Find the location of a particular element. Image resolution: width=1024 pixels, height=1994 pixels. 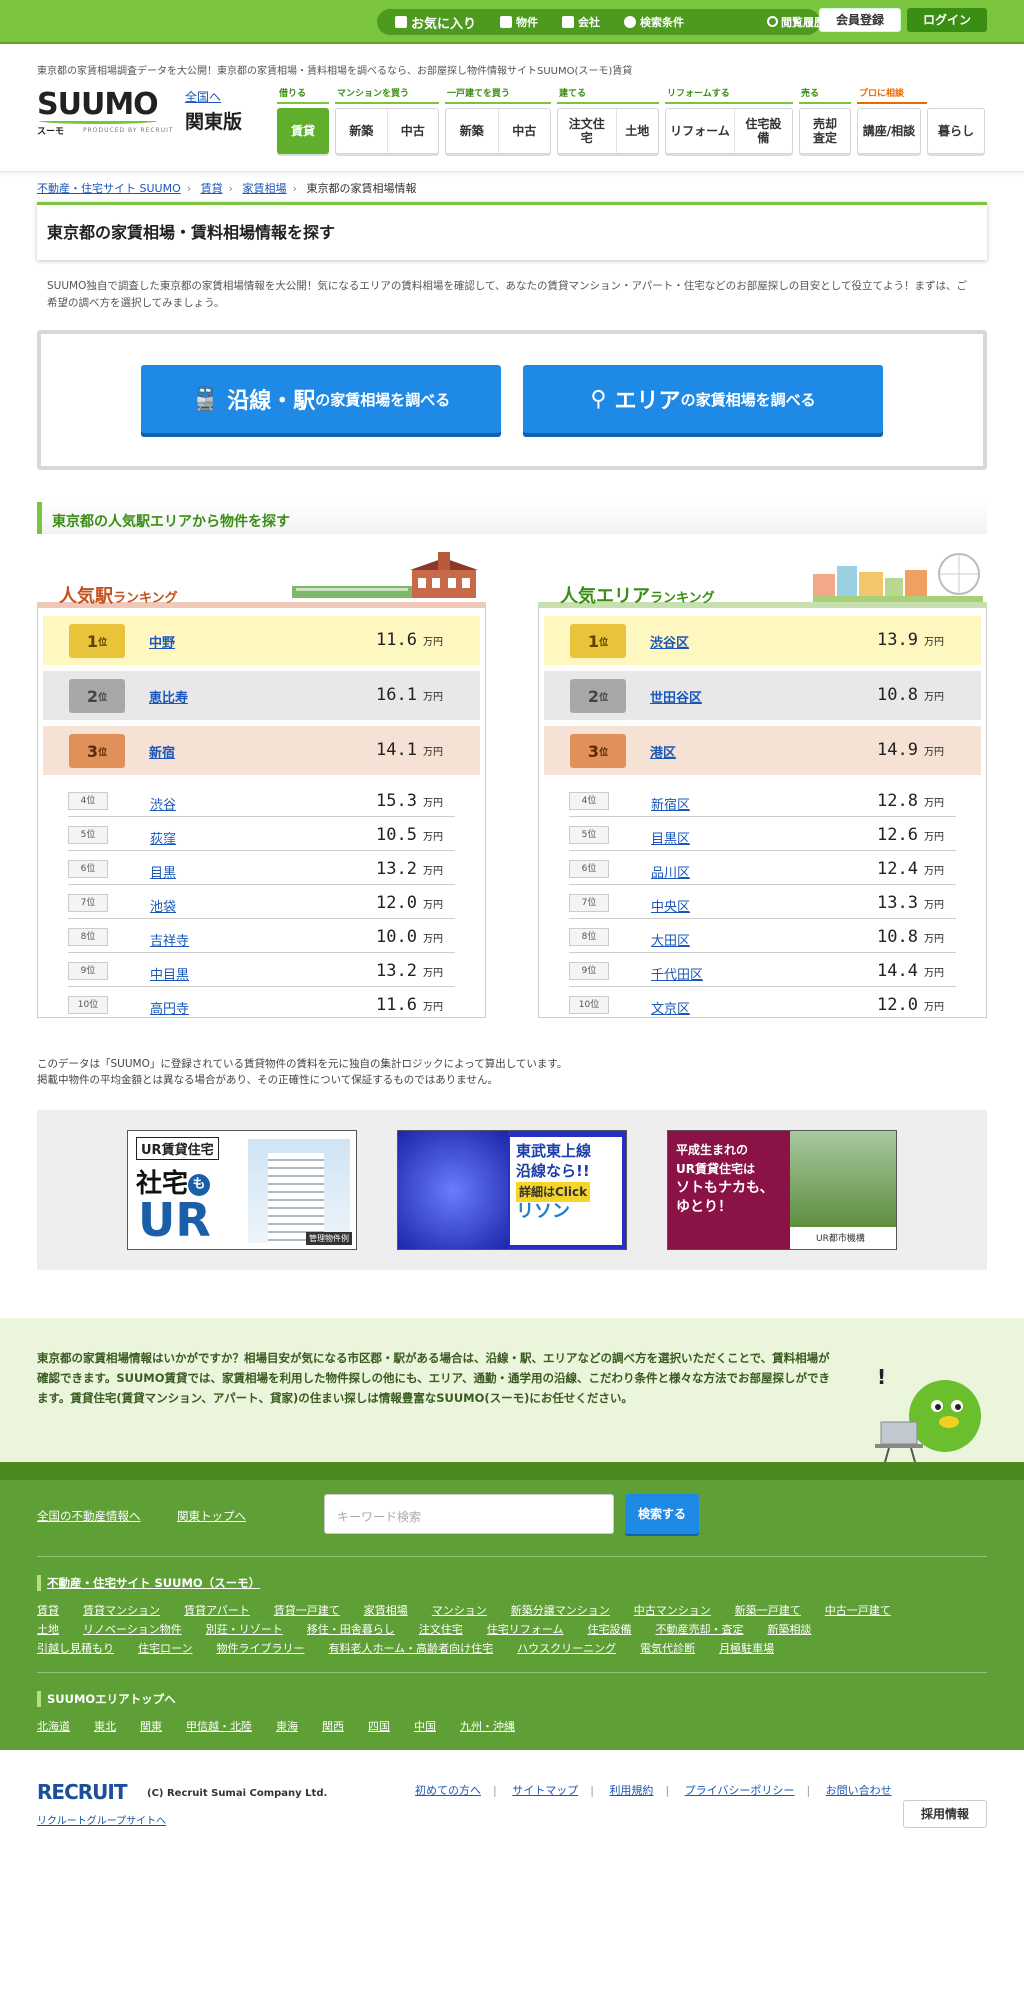

footer-link: 住宅ローン is located at coordinates (165, 1648).